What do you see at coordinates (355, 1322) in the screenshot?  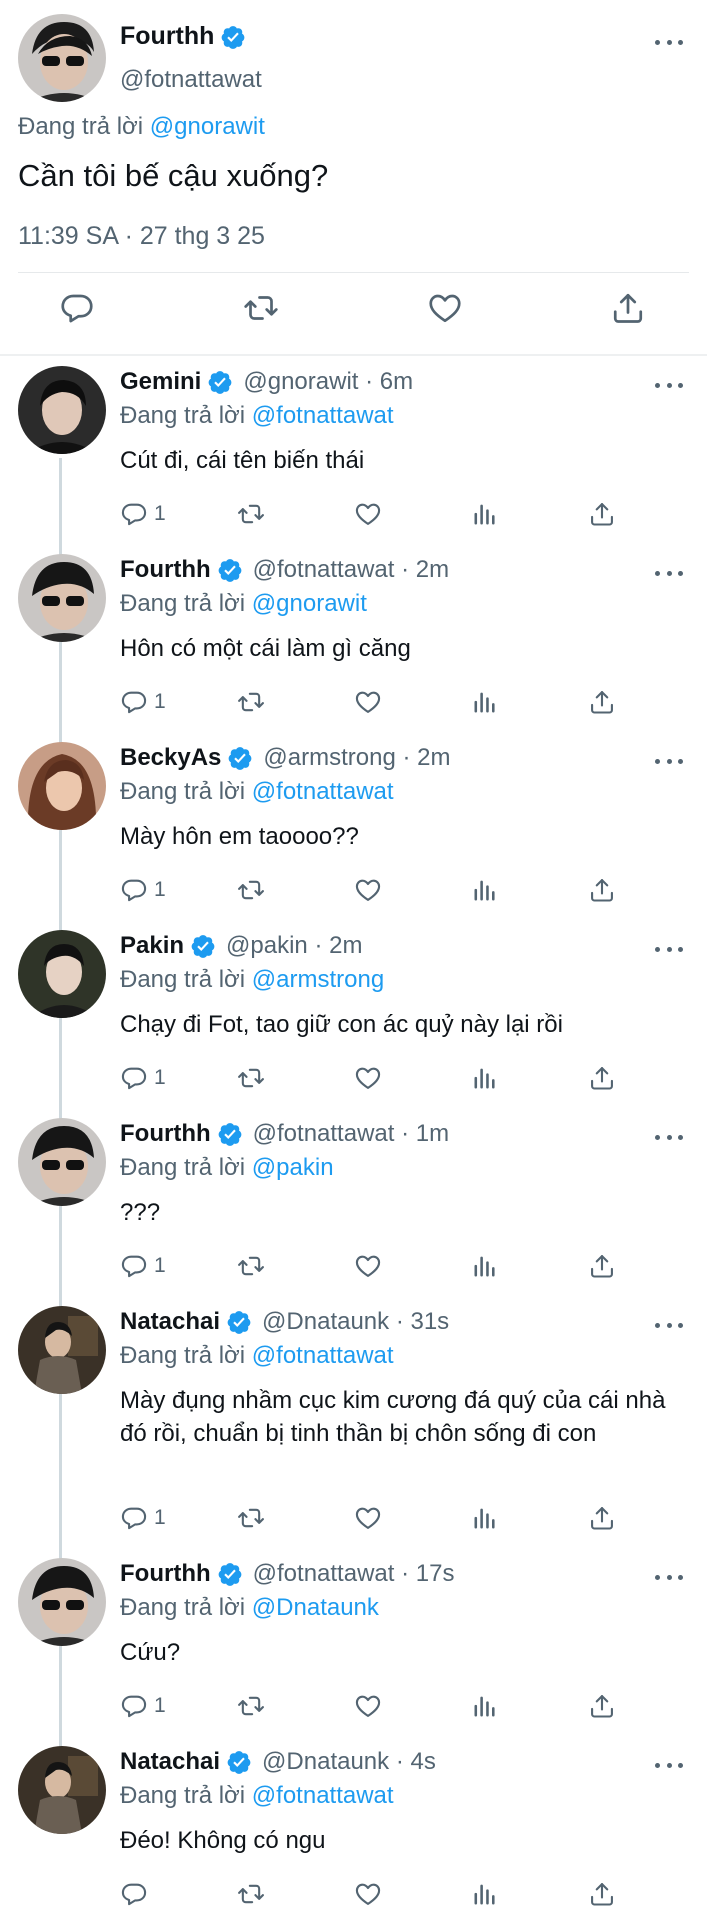 I see `author-handle-time: @Dnataunk · 31s` at bounding box center [355, 1322].